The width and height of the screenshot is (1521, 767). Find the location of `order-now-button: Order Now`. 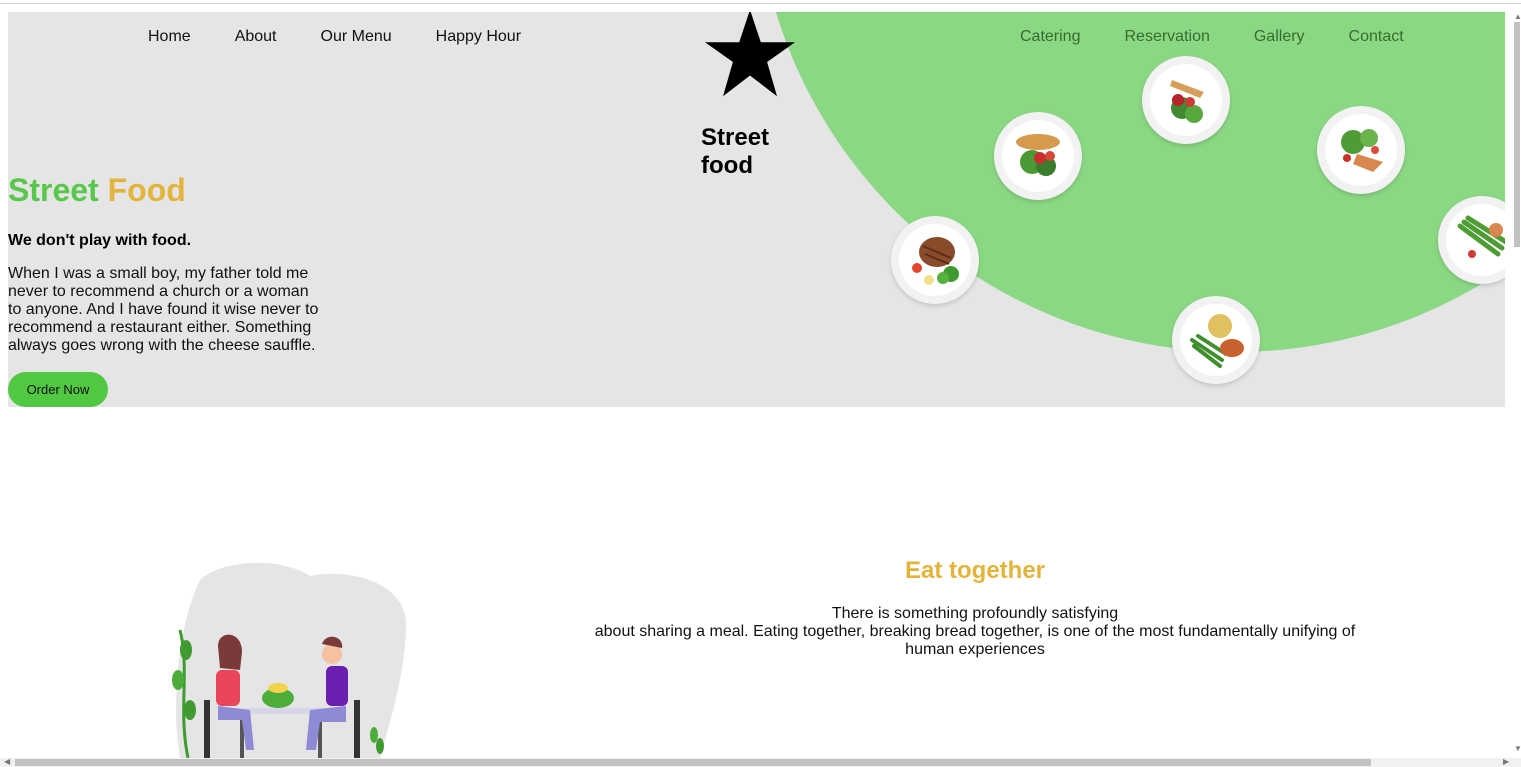

order-now-button: Order Now is located at coordinates (58, 389).